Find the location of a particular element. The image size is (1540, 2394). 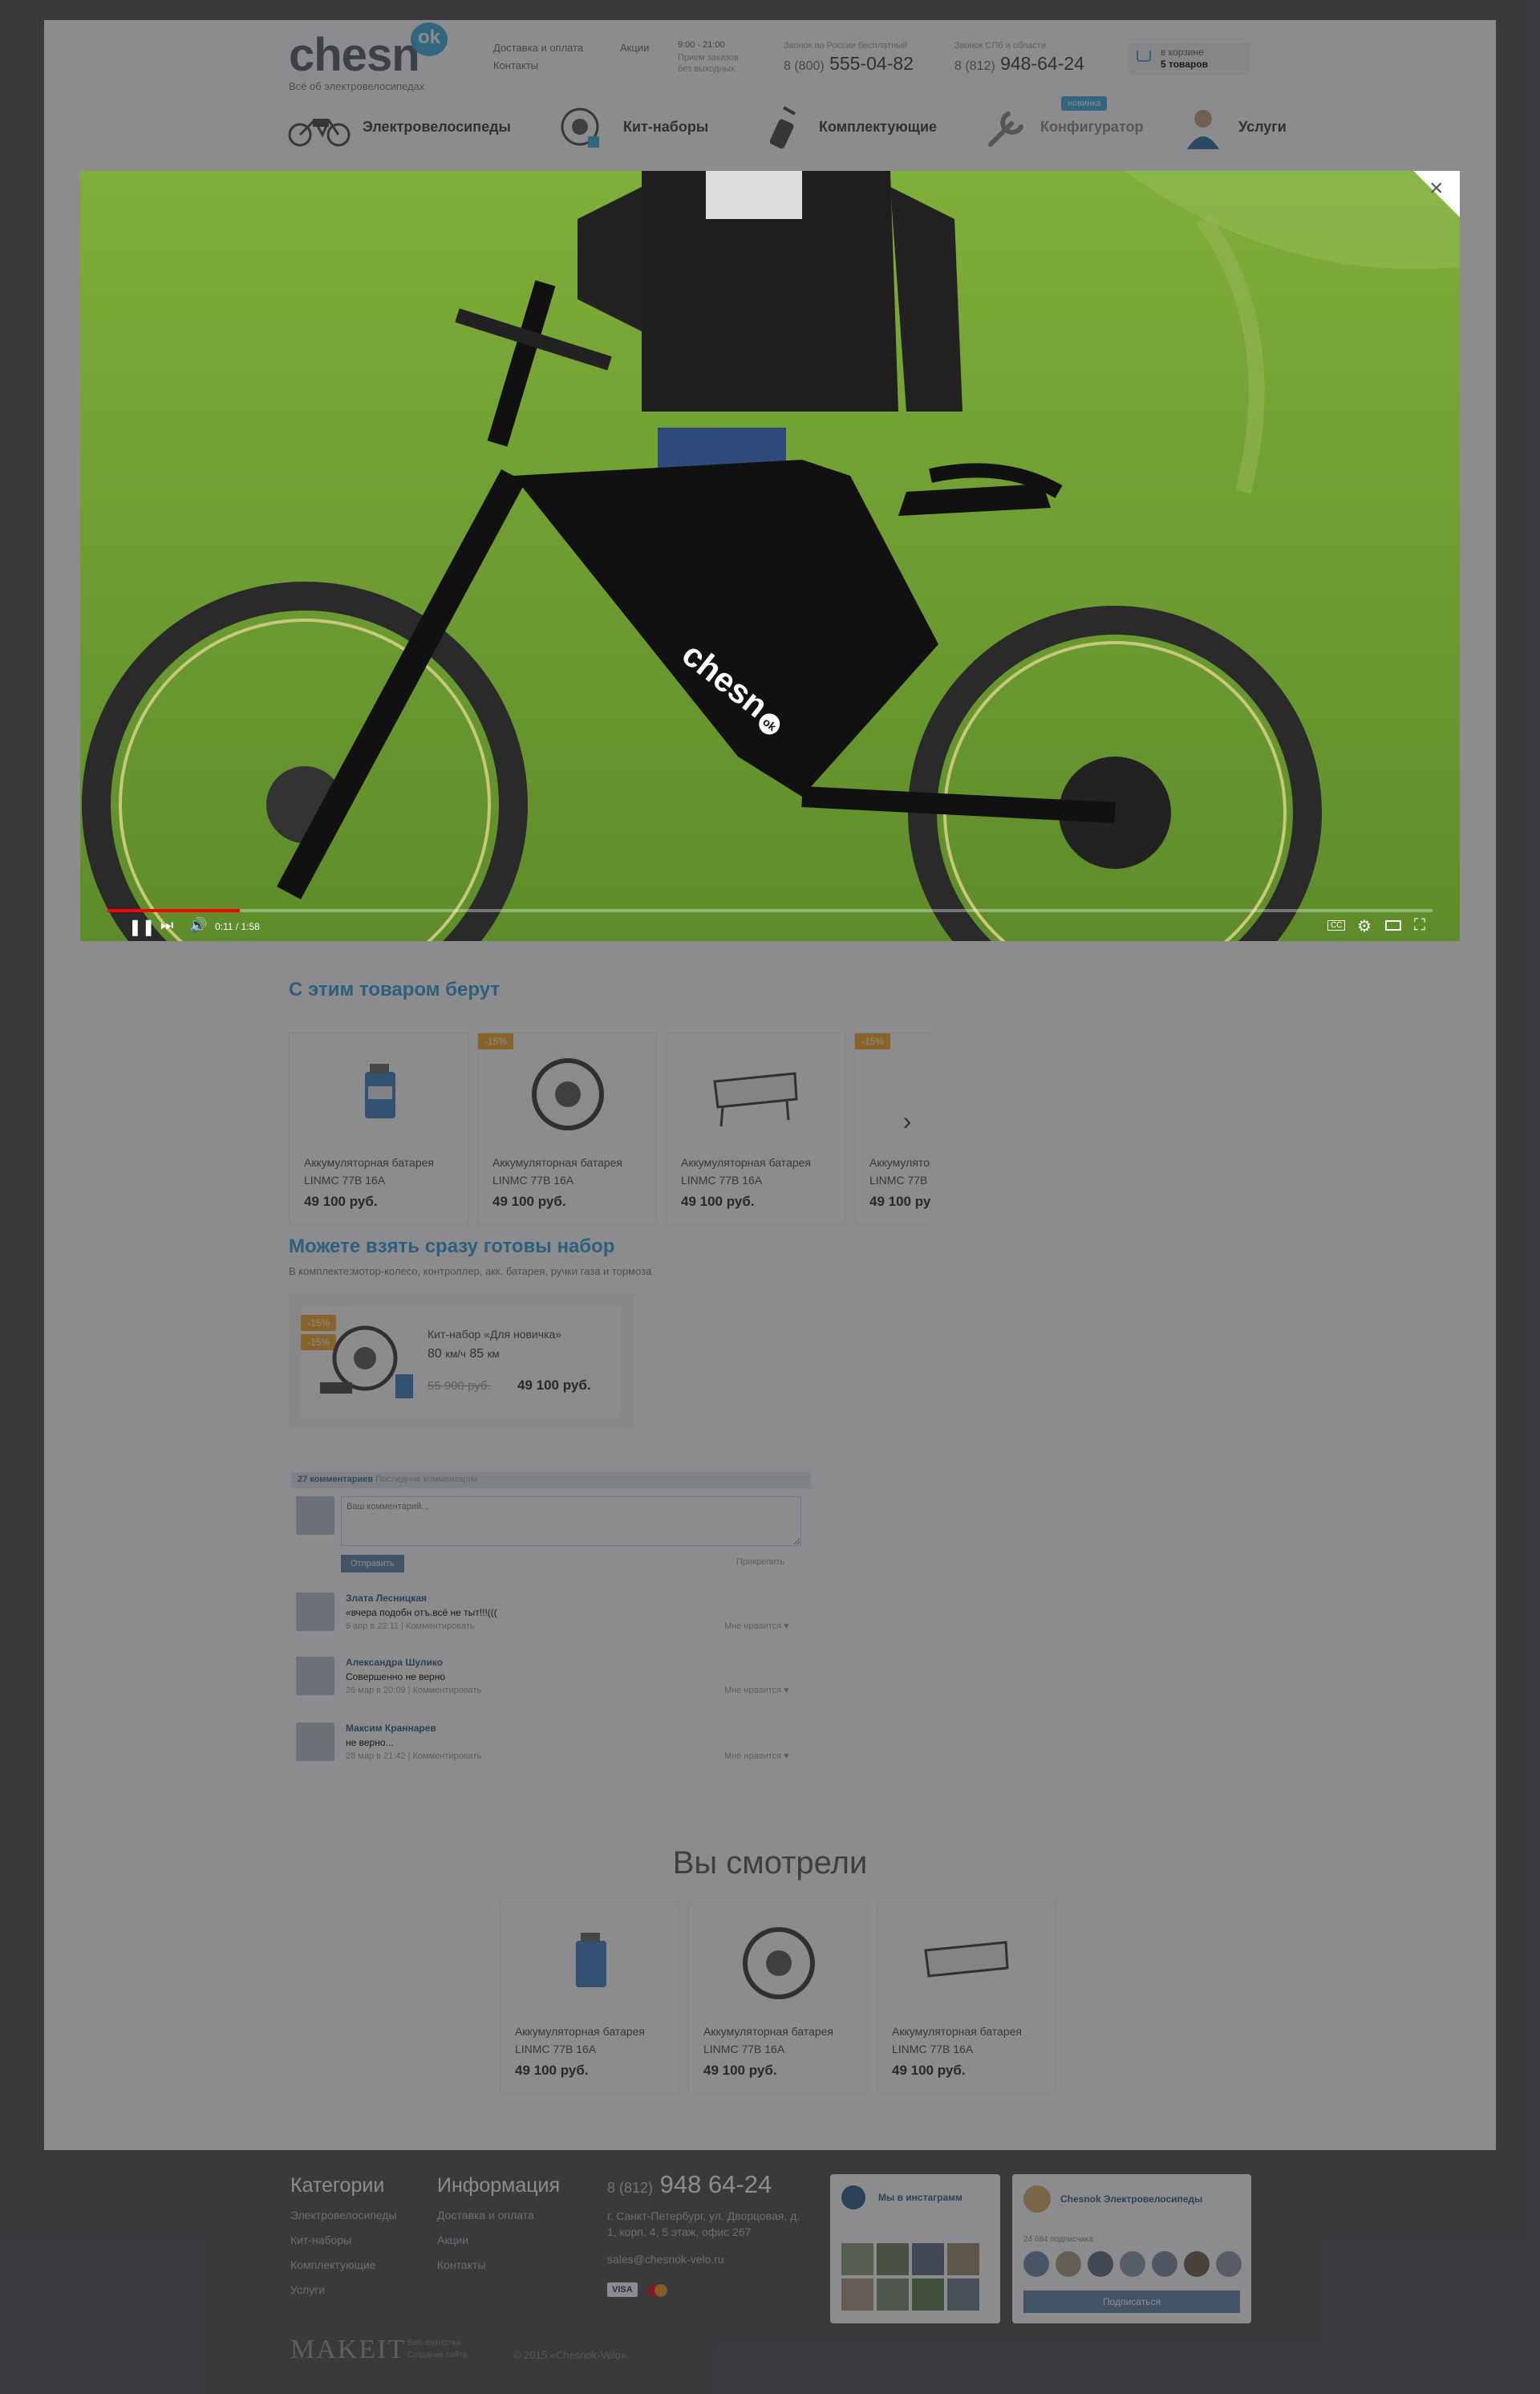

hours-note-2: без выходных is located at coordinates (707, 69).